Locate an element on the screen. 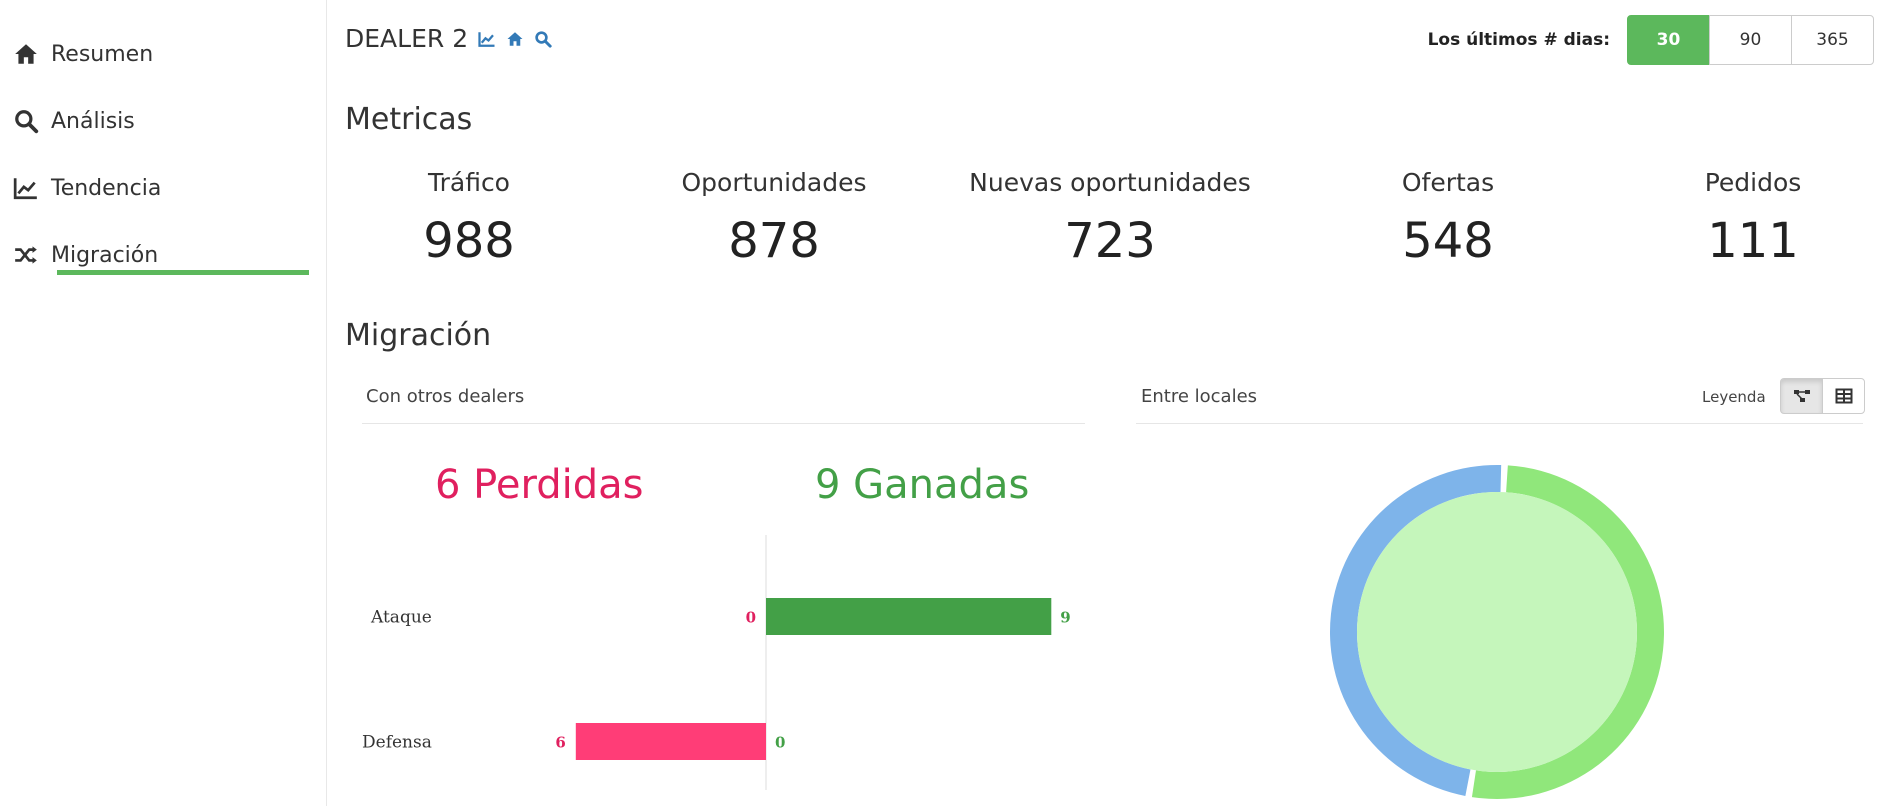 This screenshot has width=1883, height=810. sidebar-item-label: Tendencia is located at coordinates (106, 188).